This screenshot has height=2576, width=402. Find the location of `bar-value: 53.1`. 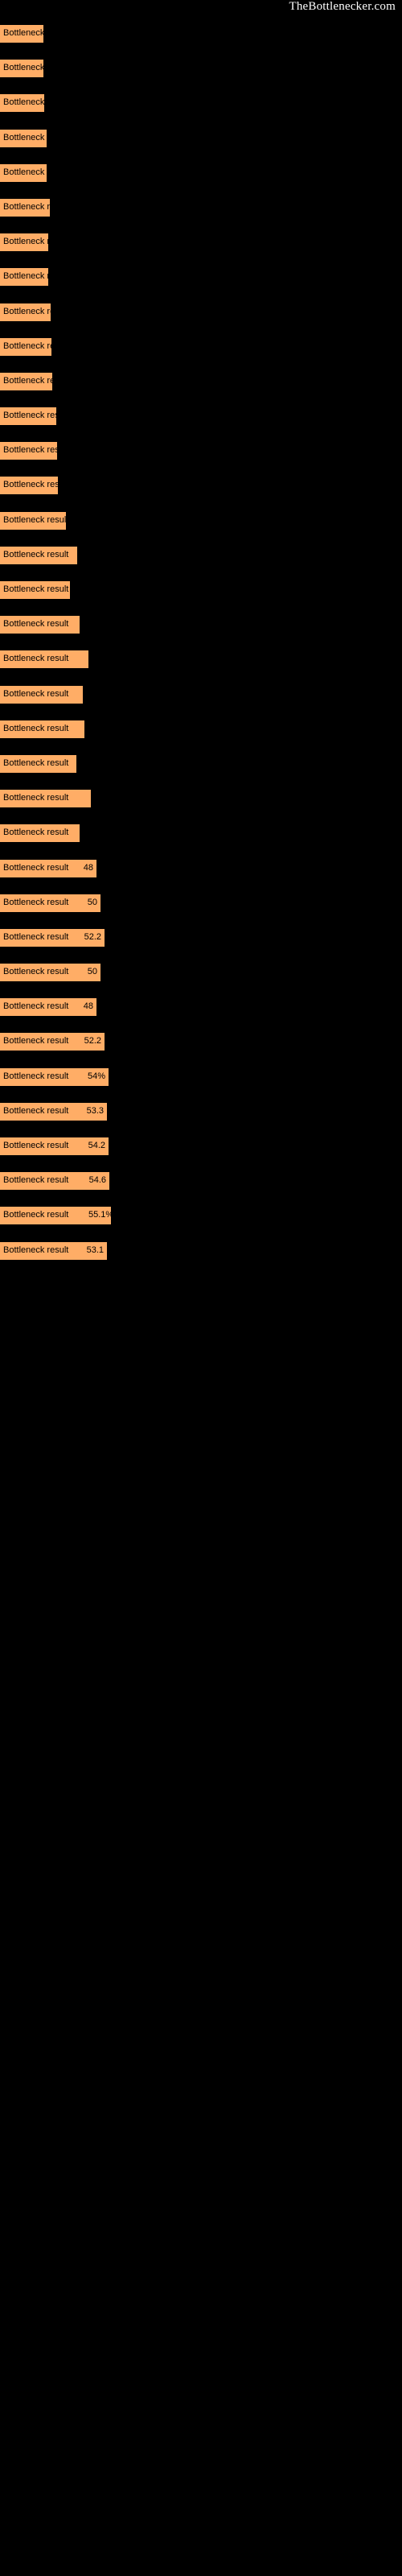

bar-value: 53.1 is located at coordinates (95, 1250).